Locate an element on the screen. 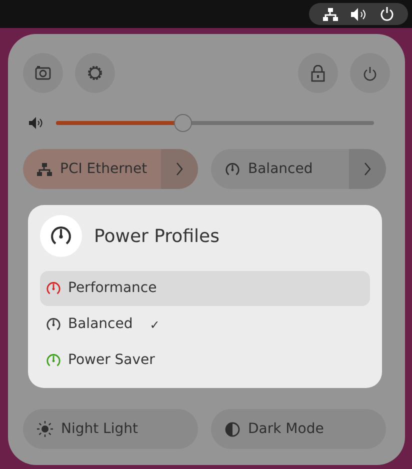  lock-button is located at coordinates (318, 73).